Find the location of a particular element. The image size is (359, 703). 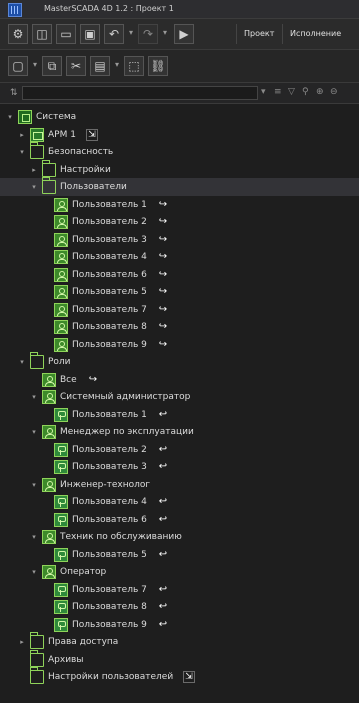

tree-item-p4: Пользователь 4 ↪ is located at coordinates (179, 257).